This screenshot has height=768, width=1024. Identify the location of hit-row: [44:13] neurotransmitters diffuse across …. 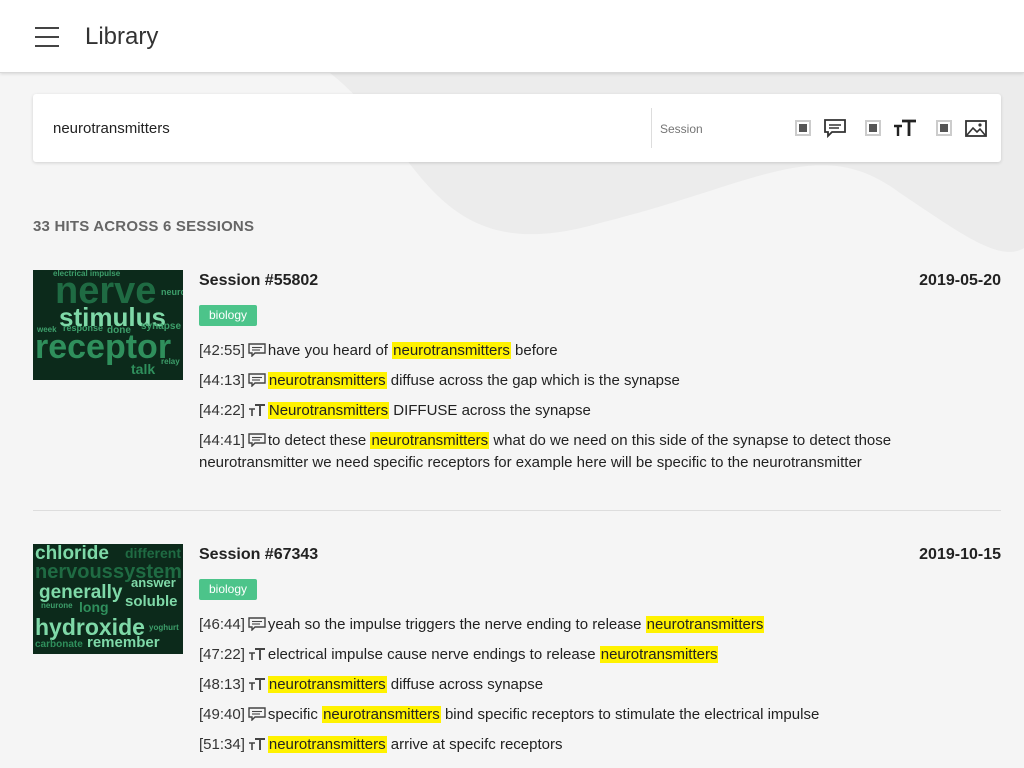
(594, 381).